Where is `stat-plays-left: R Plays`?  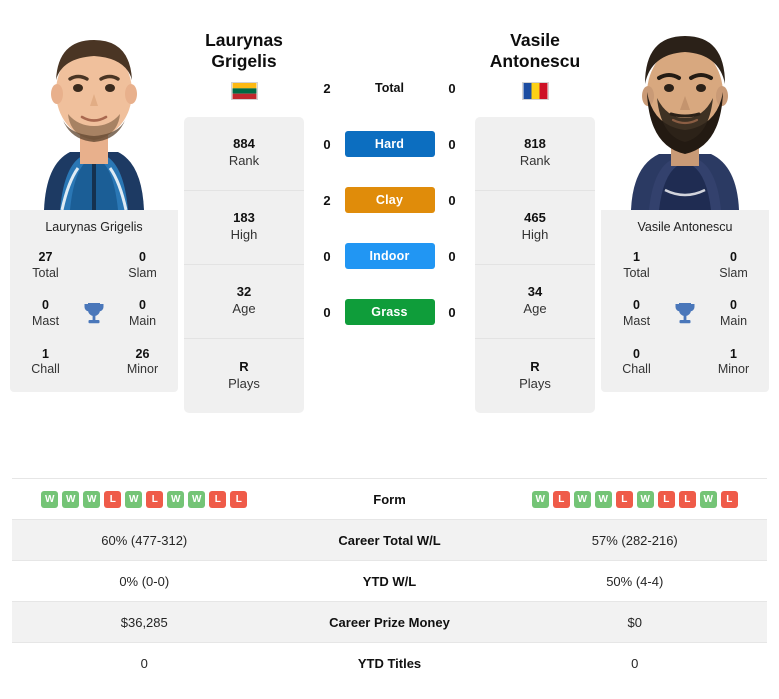 stat-plays-left: R Plays is located at coordinates (244, 376).